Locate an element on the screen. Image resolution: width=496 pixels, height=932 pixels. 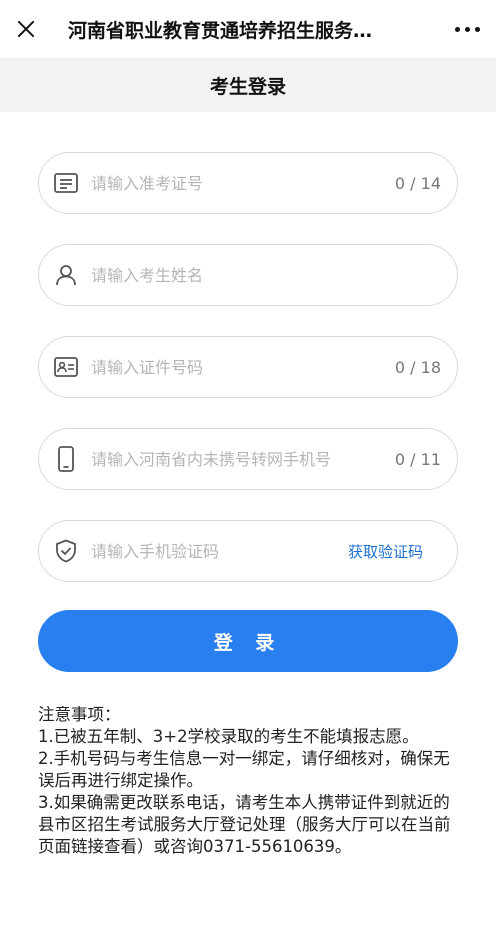
name-input is located at coordinates (267, 275).